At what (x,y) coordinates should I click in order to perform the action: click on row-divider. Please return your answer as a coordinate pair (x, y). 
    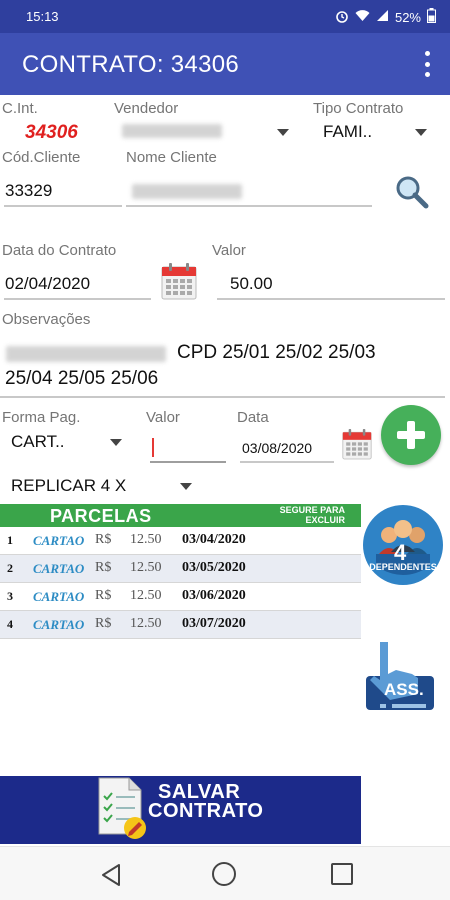
    Looking at the image, I should click on (180, 638).